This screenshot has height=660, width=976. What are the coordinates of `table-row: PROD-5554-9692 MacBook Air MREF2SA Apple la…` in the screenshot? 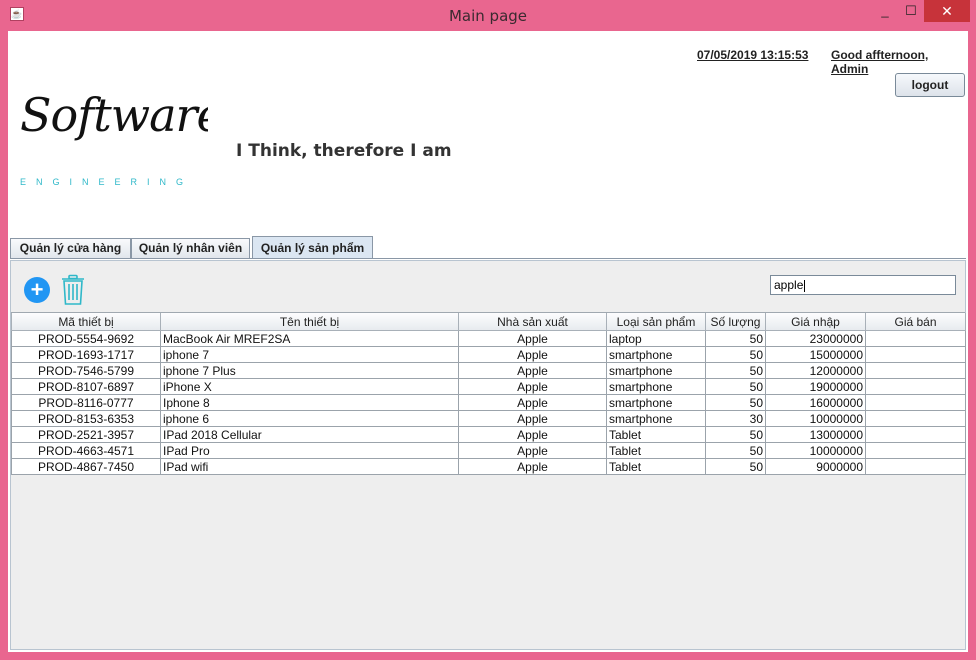 It's located at (488, 338).